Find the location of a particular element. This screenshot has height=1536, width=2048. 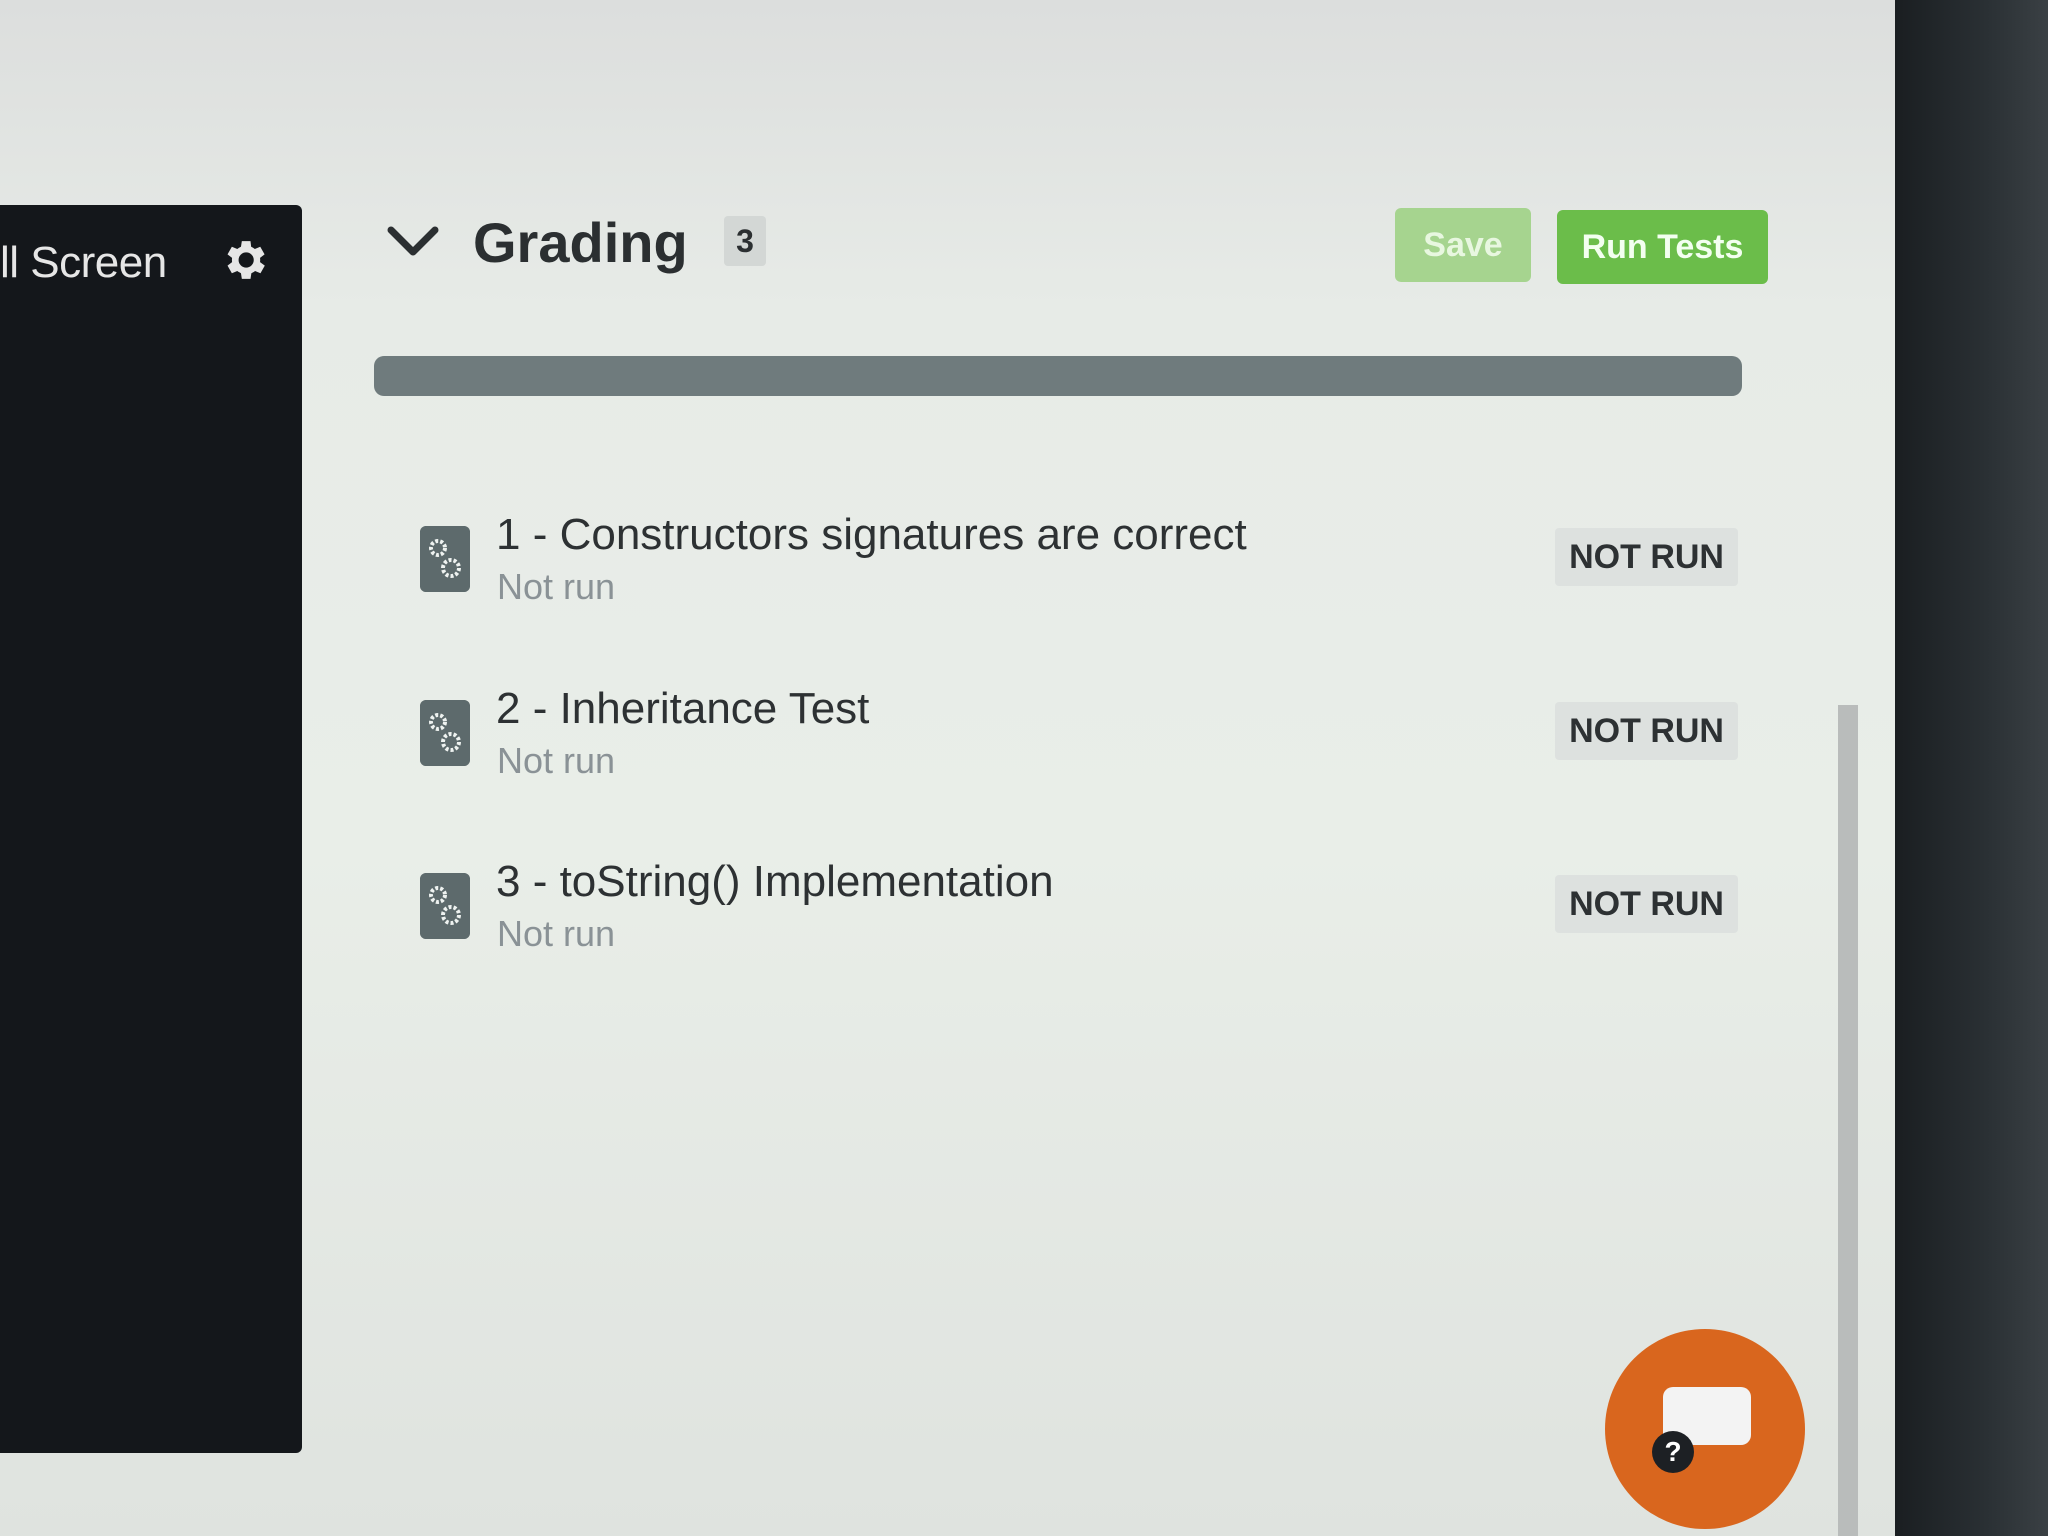

scrollbar is located at coordinates (1848, 1120).